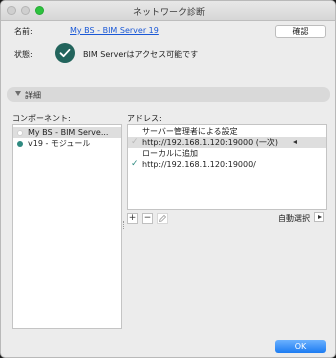  Describe the element at coordinates (20, 144) in the screenshot. I see `module-dot-icon` at that location.